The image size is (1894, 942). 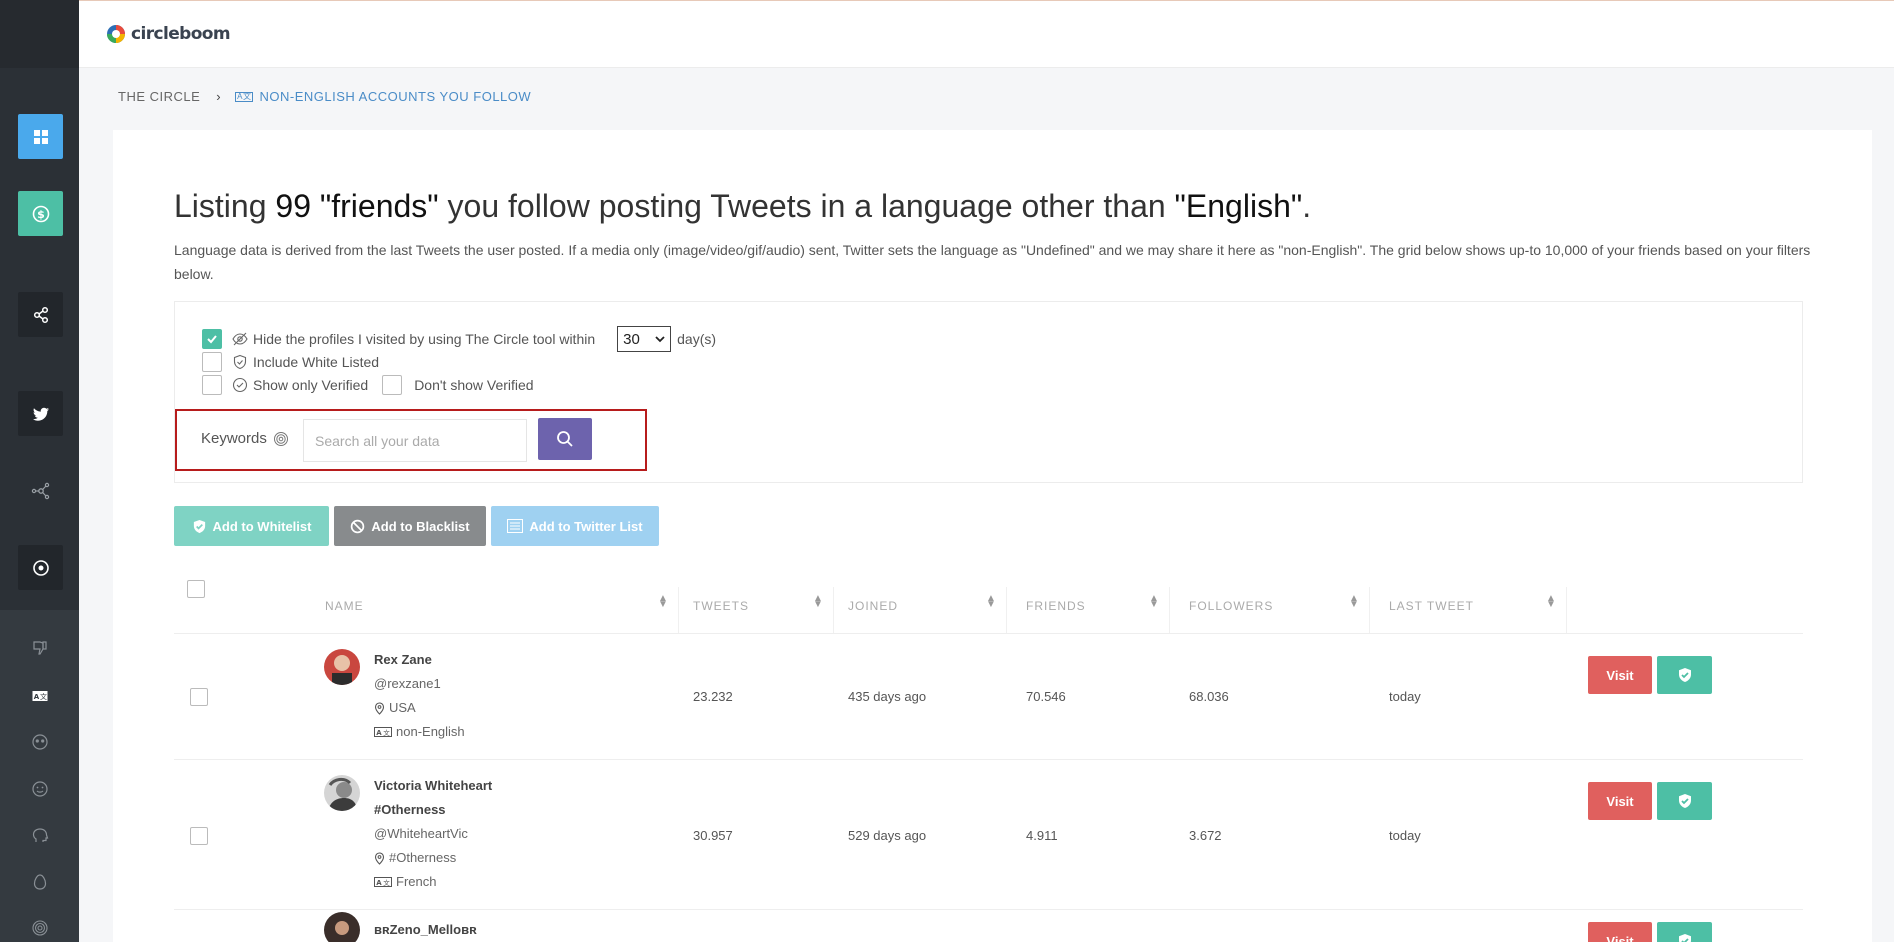 What do you see at coordinates (433, 786) in the screenshot?
I see `user-name: Victoria Whiteheart` at bounding box center [433, 786].